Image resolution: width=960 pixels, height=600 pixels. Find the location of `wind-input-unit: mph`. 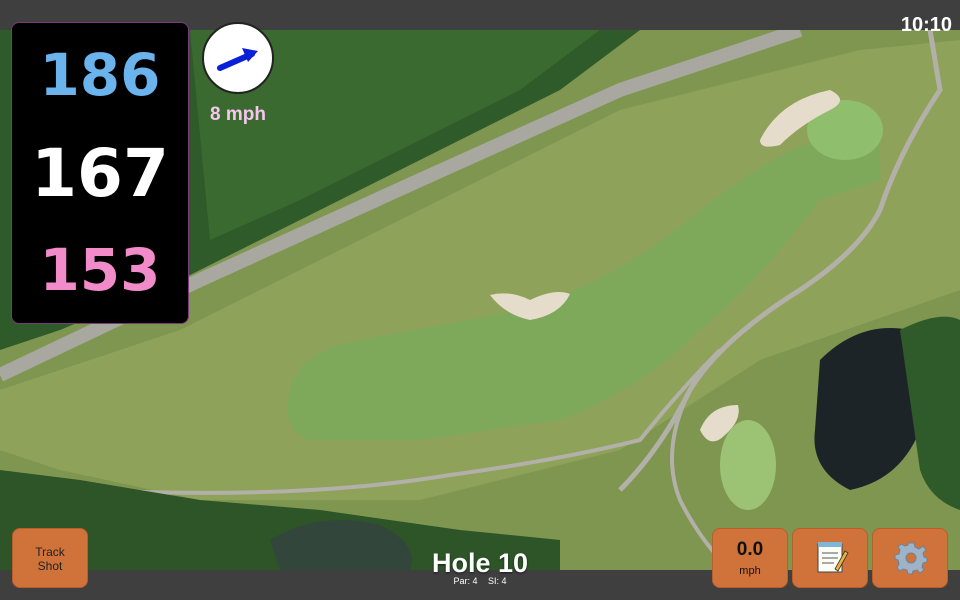

wind-input-unit: mph is located at coordinates (750, 571).